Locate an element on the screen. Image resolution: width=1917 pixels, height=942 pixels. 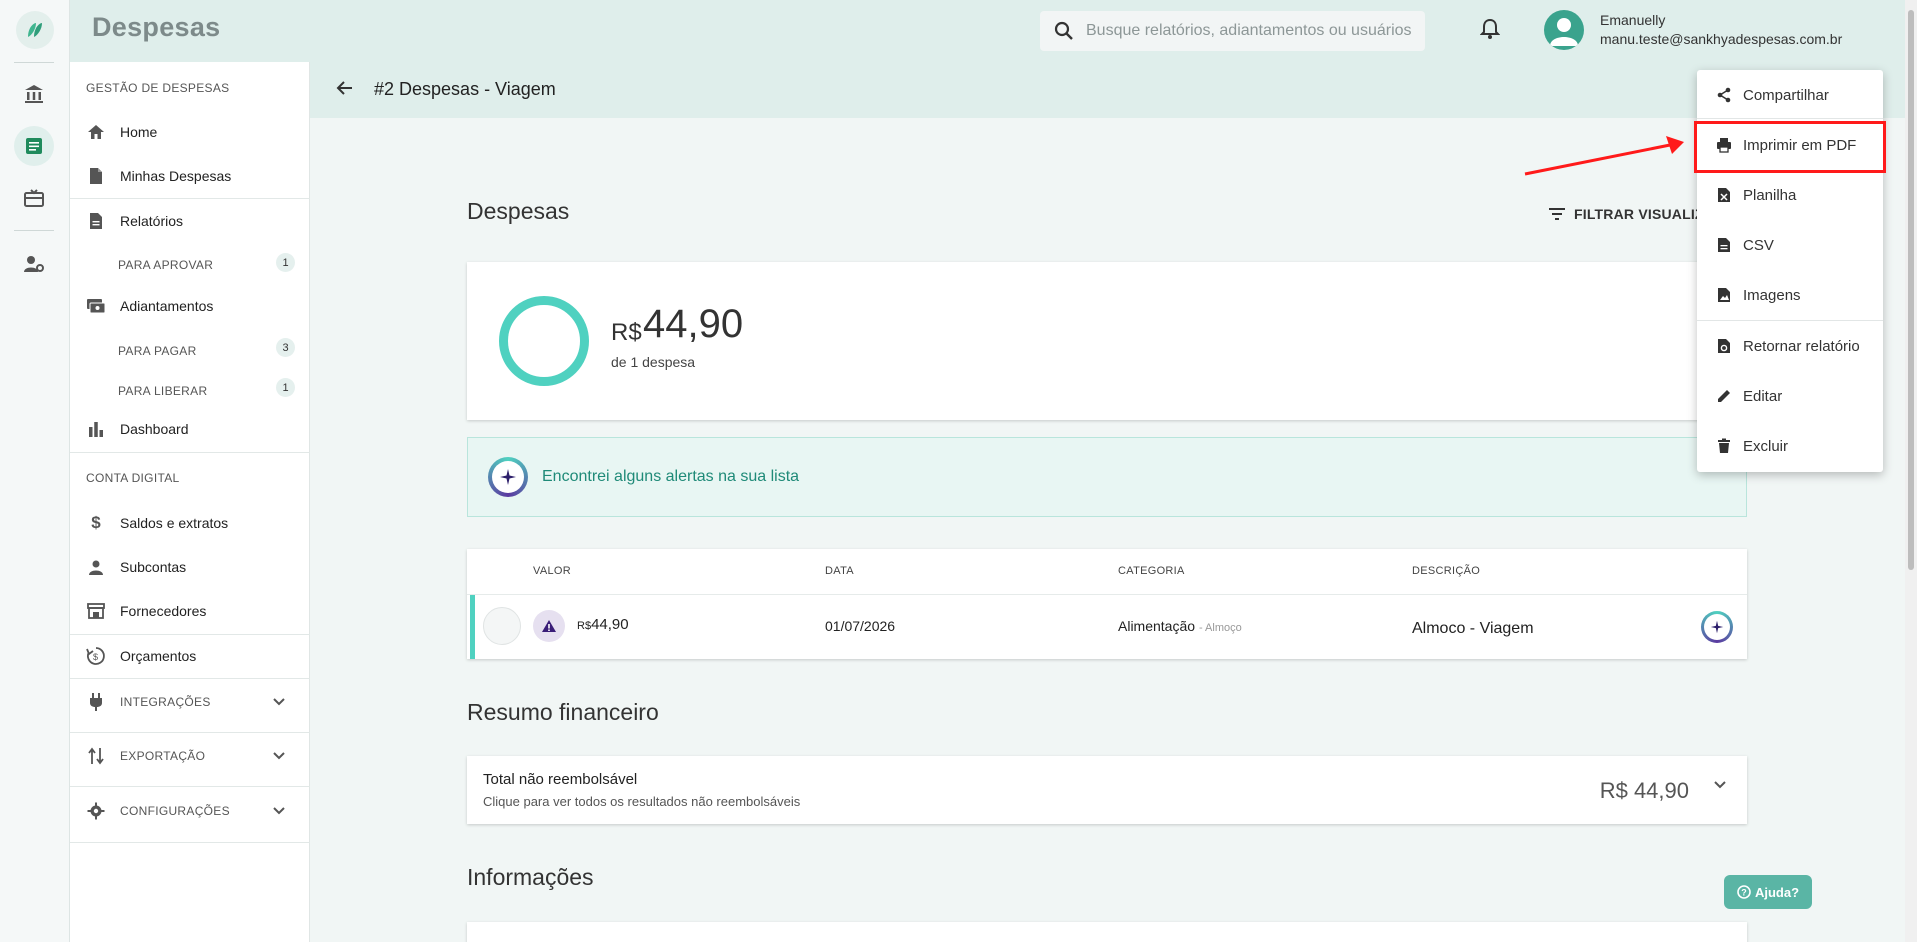
sidebar-item-integrations: INTEGRAÇÕES is located at coordinates (190, 702).